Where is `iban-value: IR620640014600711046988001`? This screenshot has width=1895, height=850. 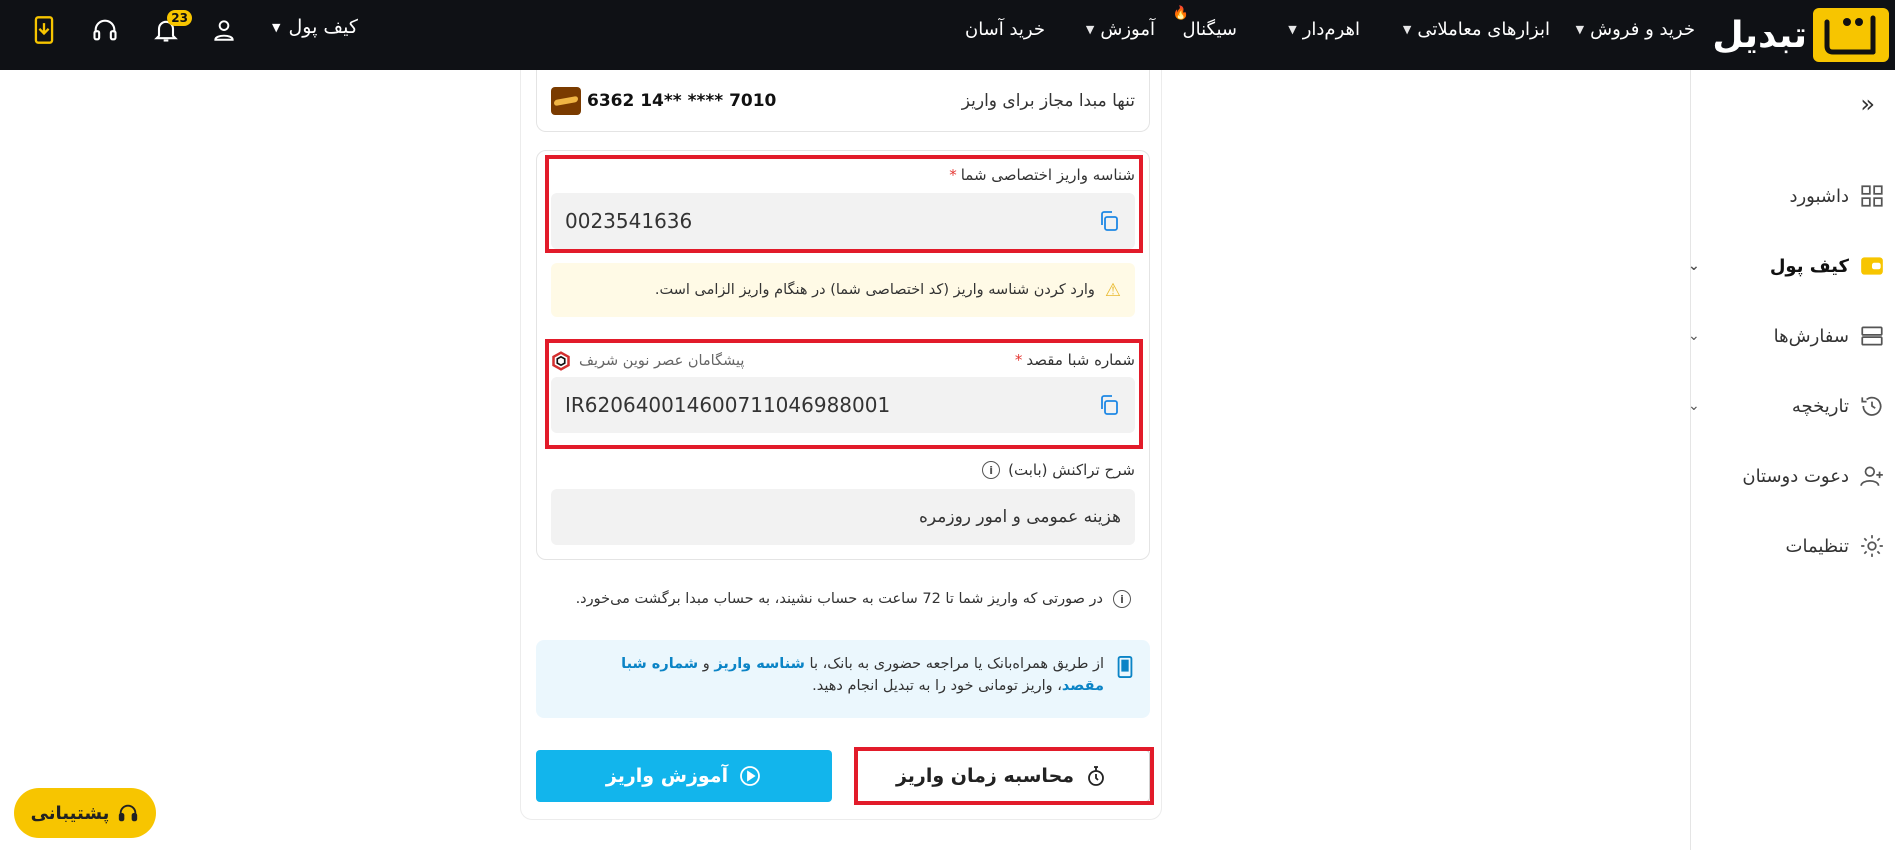
iban-value: IR620640014600711046988001 is located at coordinates (728, 405).